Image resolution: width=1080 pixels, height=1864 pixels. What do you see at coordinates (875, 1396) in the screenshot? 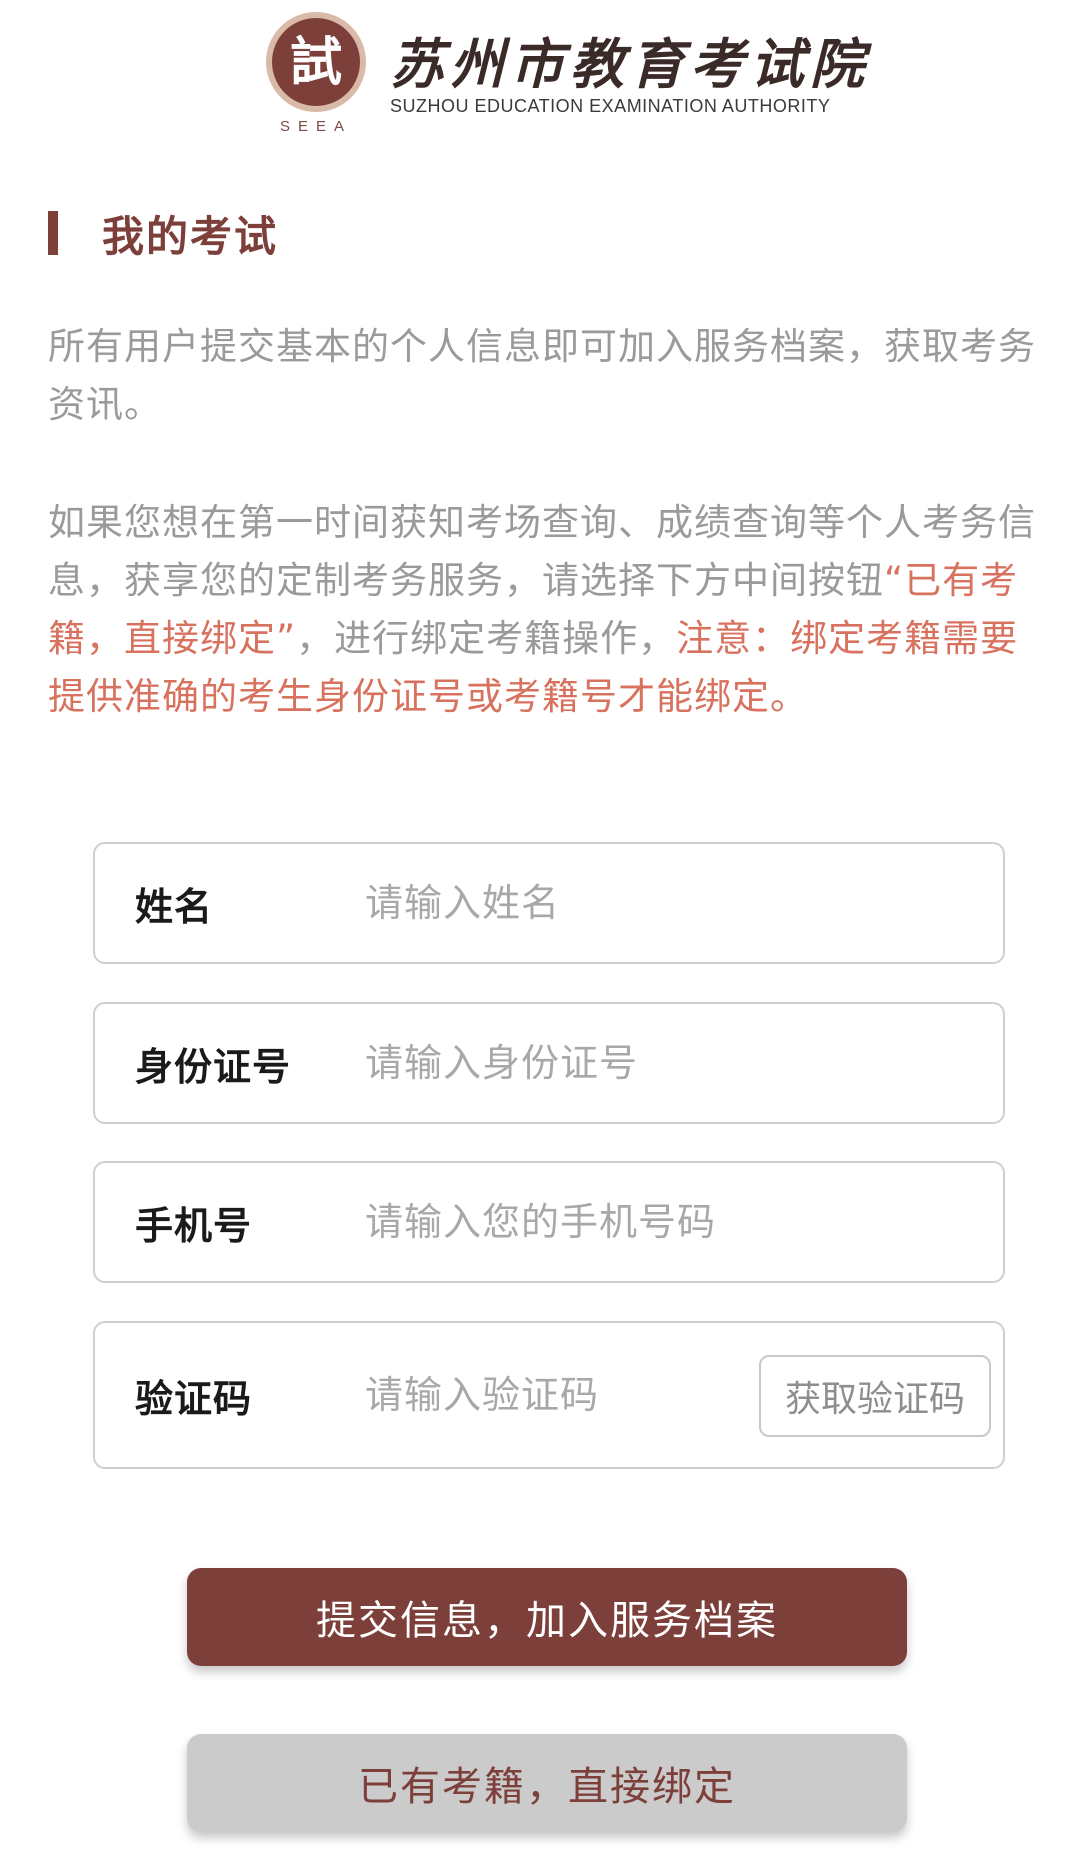
I see `get-code-button: 获取验证码` at bounding box center [875, 1396].